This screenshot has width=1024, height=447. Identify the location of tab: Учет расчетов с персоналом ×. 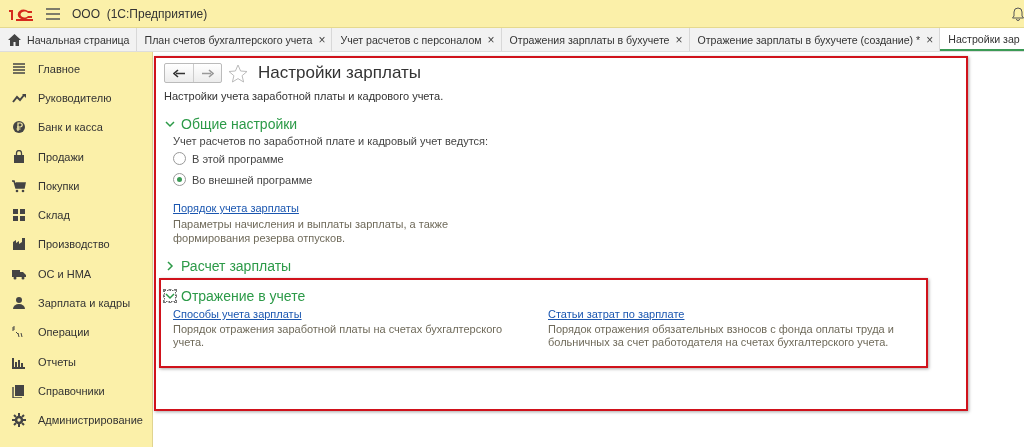
(417, 39).